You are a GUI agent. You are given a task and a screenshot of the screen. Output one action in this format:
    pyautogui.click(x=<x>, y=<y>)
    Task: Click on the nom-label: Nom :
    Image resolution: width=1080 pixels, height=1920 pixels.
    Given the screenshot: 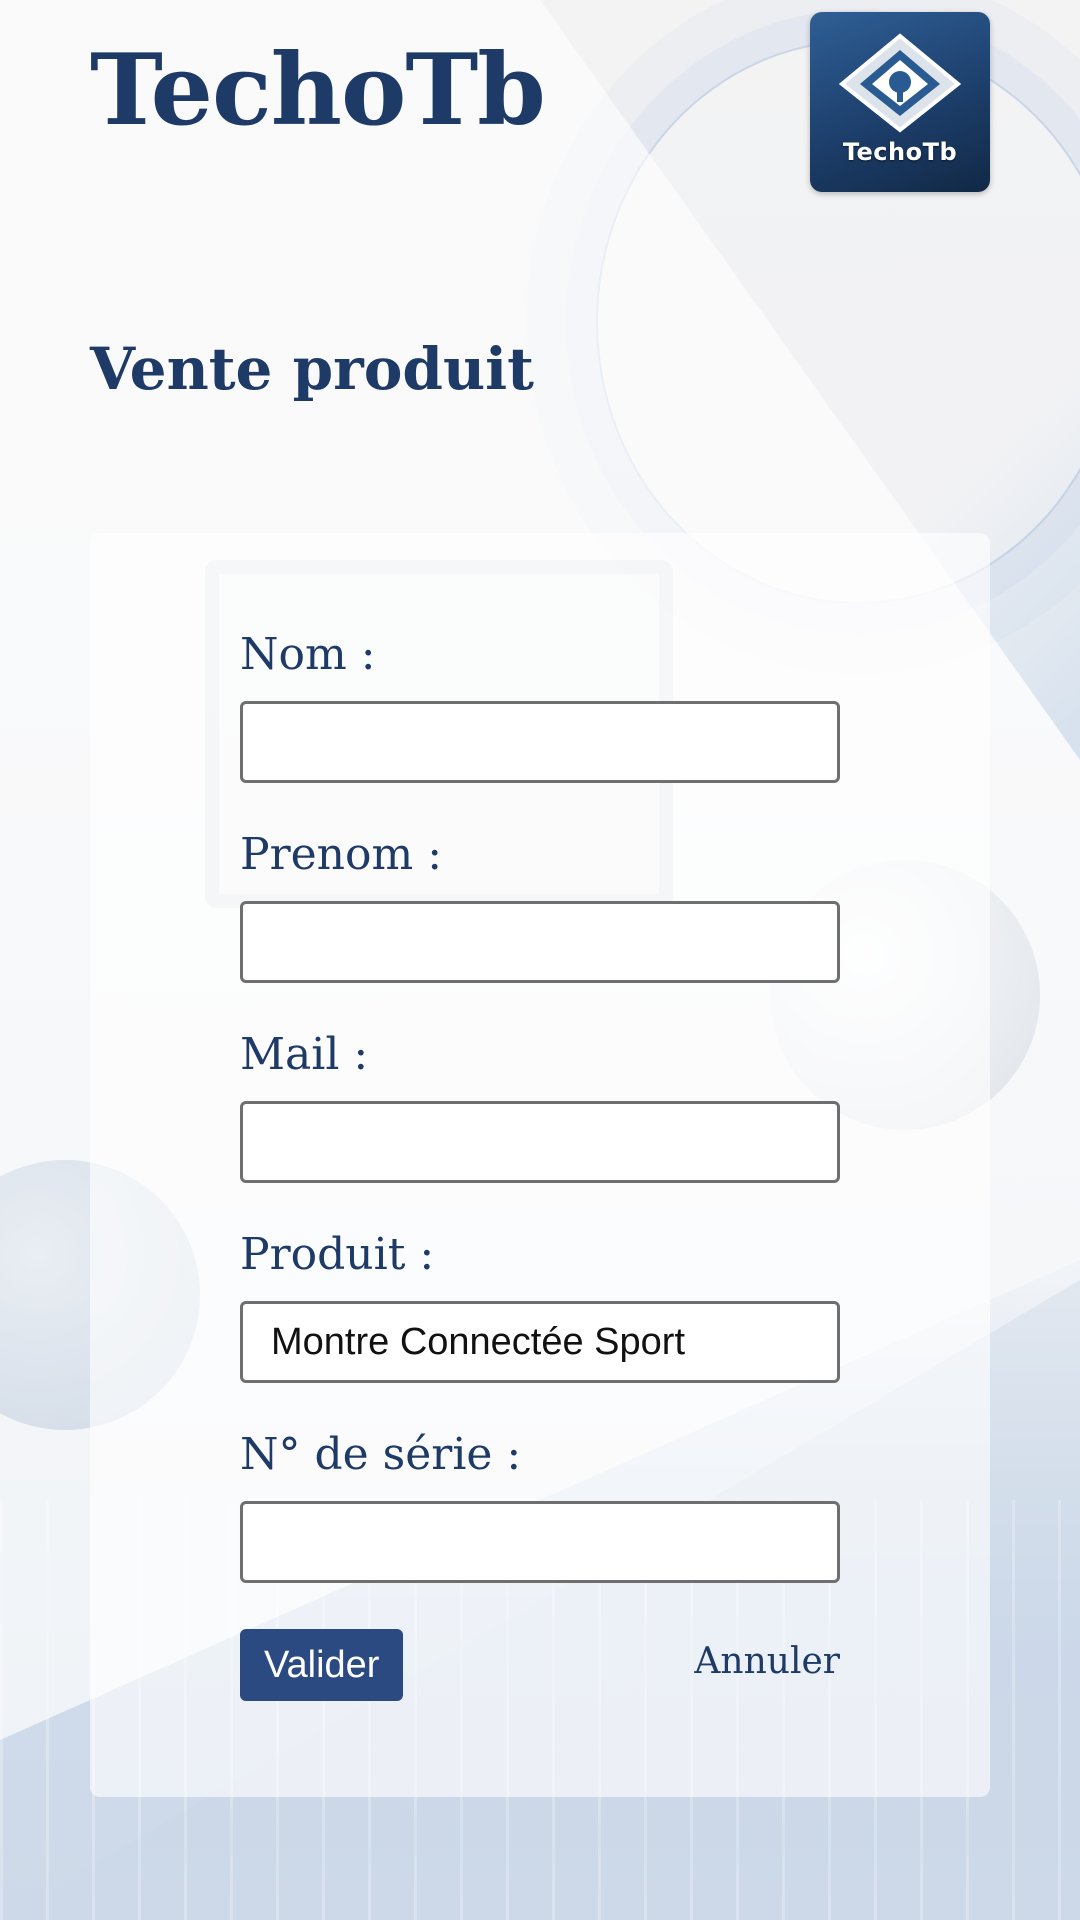 What is the action you would take?
    pyautogui.click(x=308, y=654)
    